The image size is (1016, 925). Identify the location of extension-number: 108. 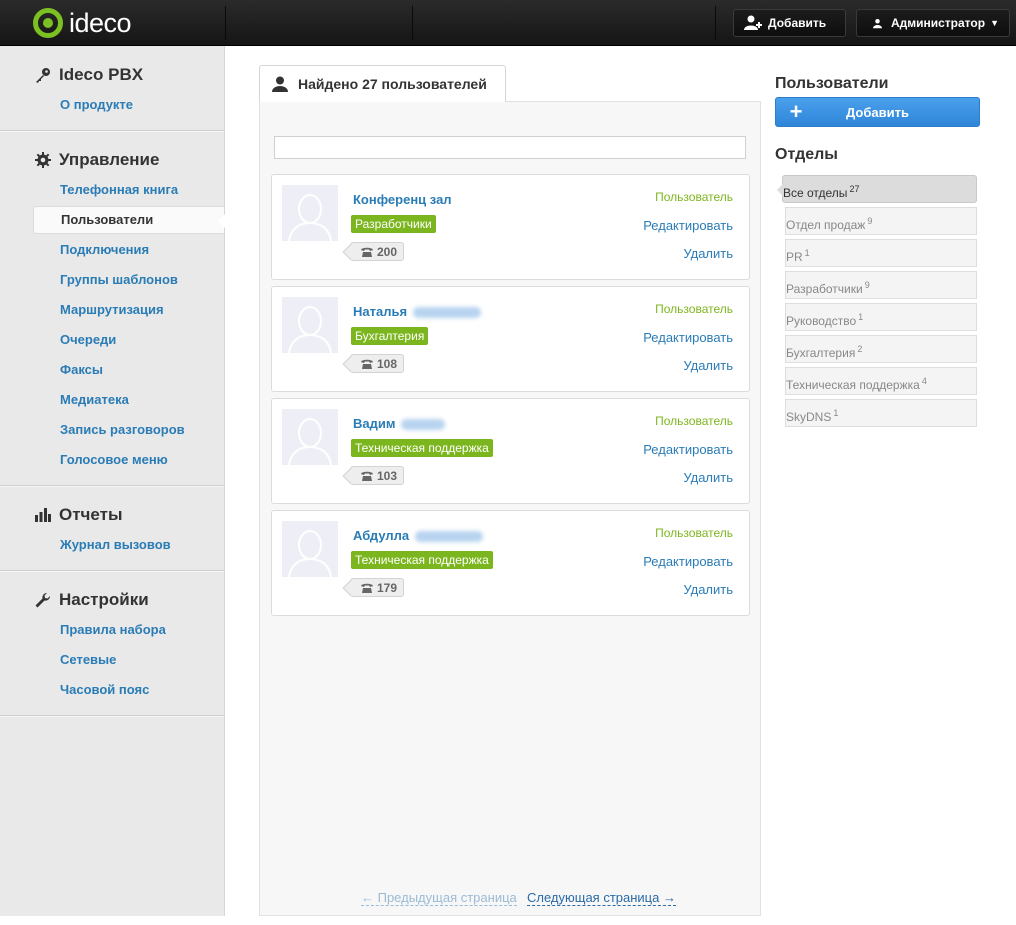
(387, 363).